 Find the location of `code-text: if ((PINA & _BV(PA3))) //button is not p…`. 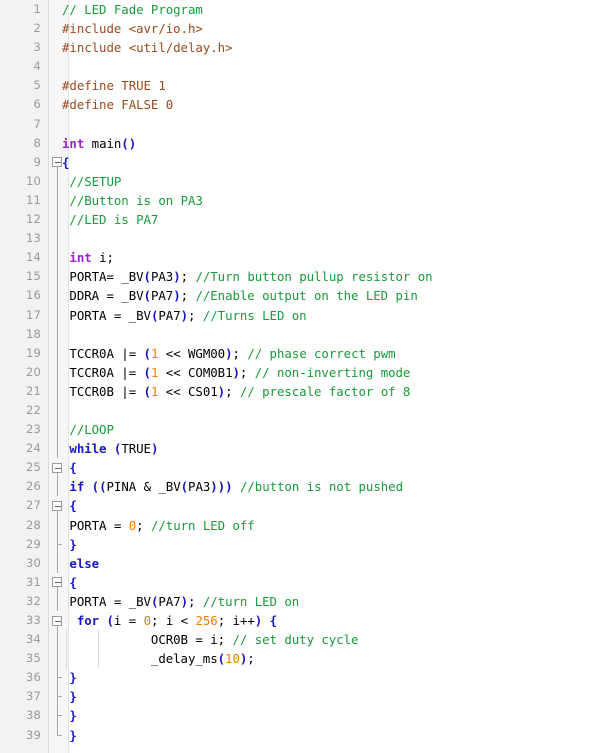

code-text: if ((PINA & _BV(PA3))) //button is not p… is located at coordinates (236, 487).